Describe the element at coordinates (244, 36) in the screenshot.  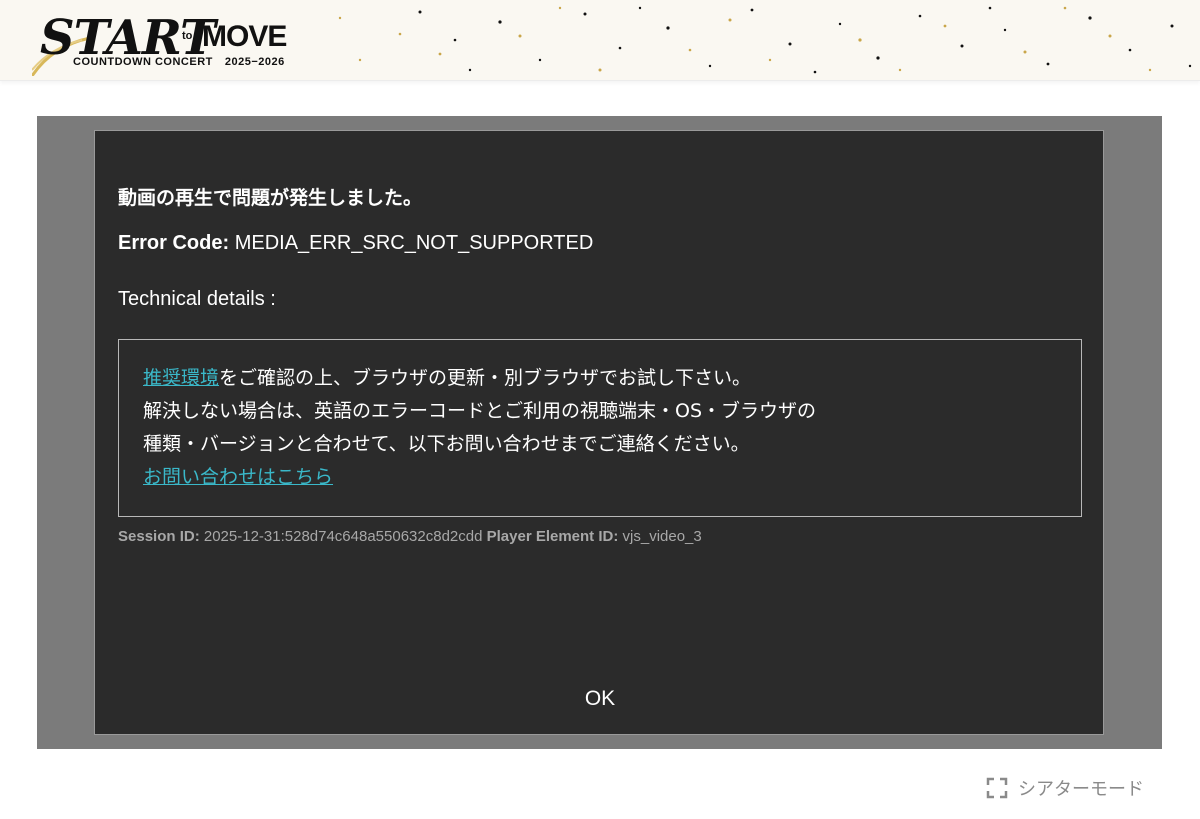
I see `logo-move-text: MOVE` at that location.